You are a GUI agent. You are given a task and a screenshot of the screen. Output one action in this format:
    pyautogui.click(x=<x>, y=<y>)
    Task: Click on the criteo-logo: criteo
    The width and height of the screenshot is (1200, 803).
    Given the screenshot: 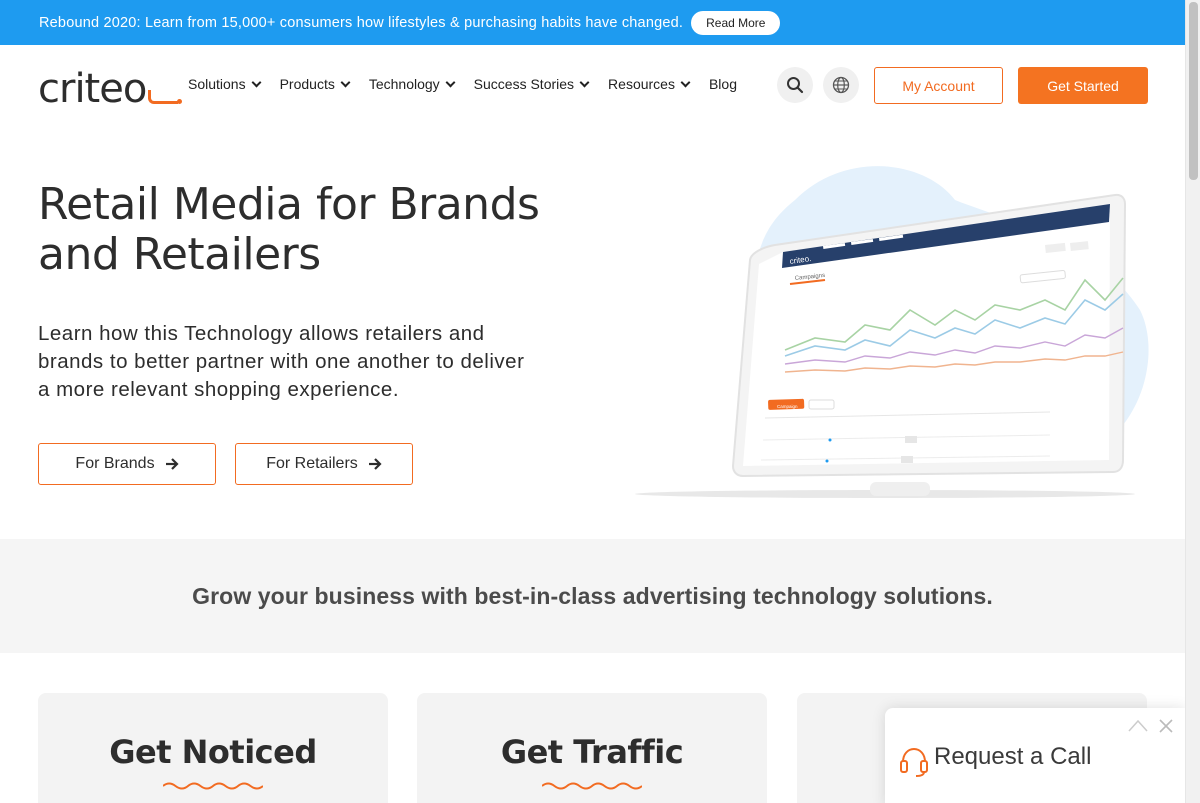 What is the action you would take?
    pyautogui.click(x=110, y=89)
    